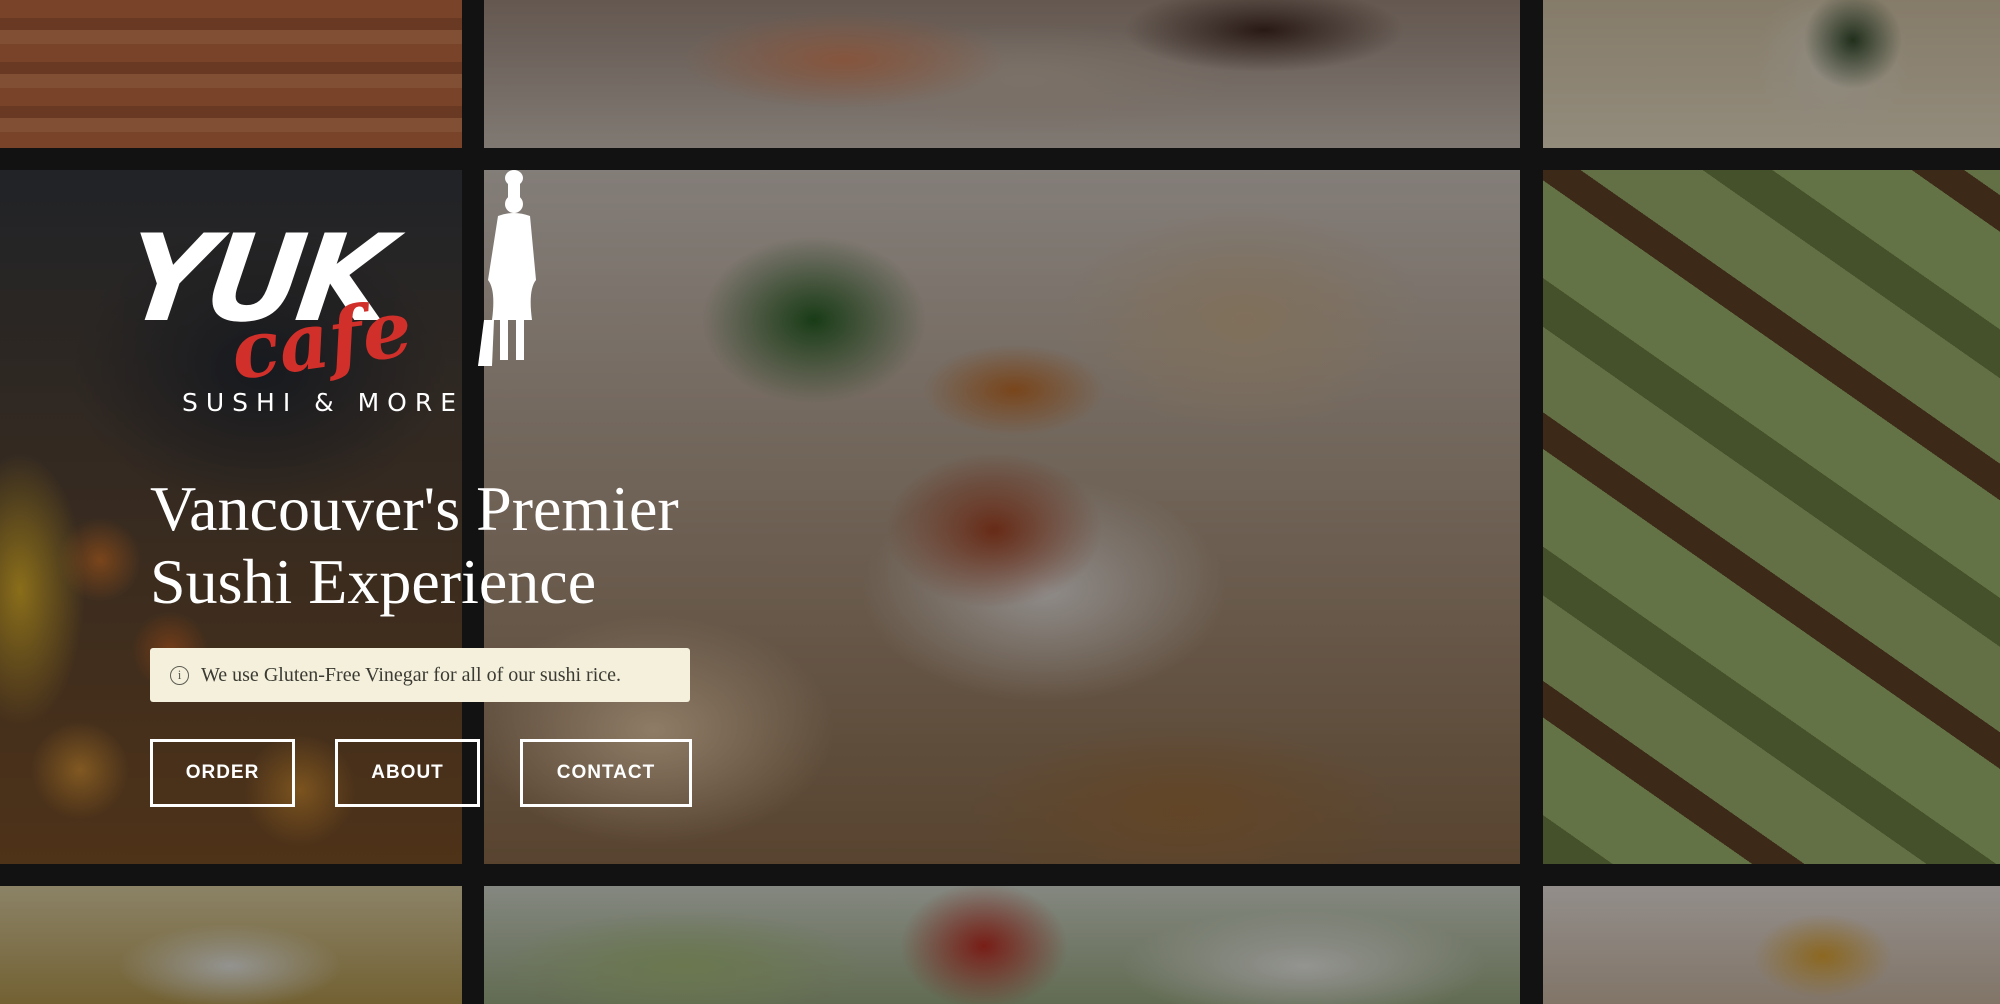  I want to click on info-icon: i, so click(179, 675).